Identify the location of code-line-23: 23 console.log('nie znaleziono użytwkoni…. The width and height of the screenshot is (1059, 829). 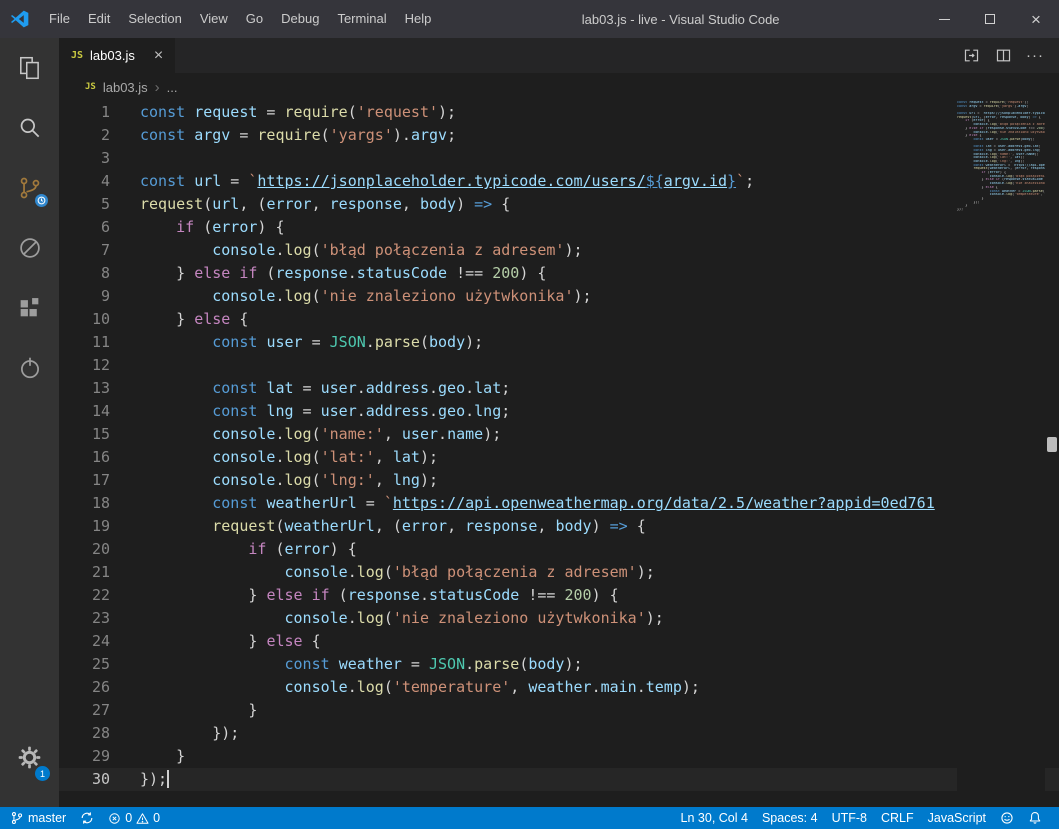
(559, 618).